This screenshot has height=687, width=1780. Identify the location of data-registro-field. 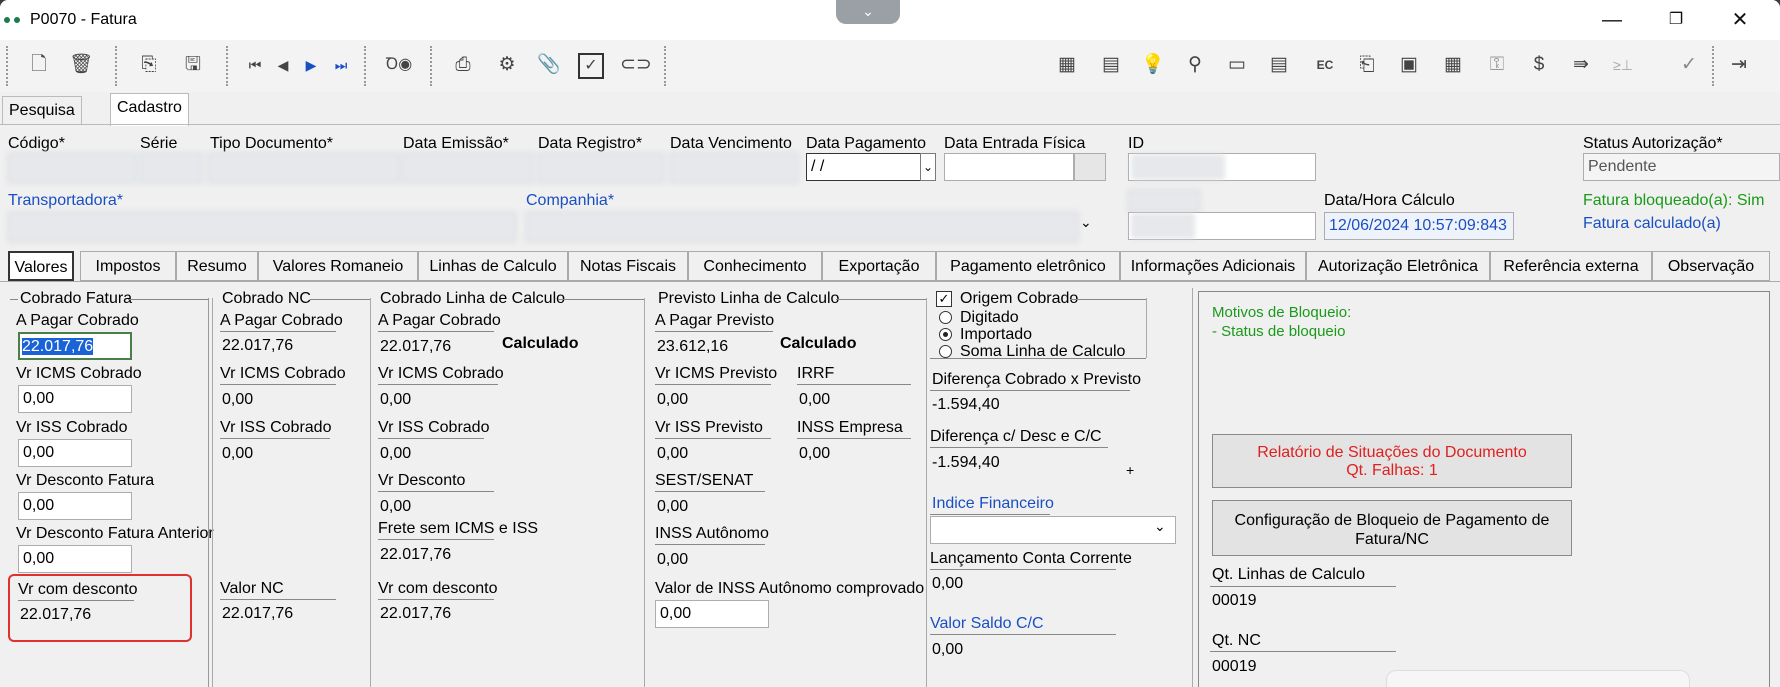
(601, 168).